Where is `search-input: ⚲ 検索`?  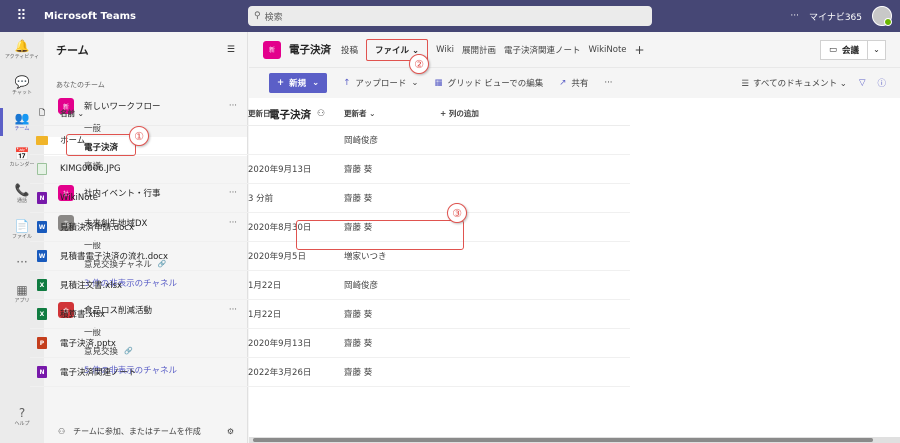 search-input: ⚲ 検索 is located at coordinates (450, 16).